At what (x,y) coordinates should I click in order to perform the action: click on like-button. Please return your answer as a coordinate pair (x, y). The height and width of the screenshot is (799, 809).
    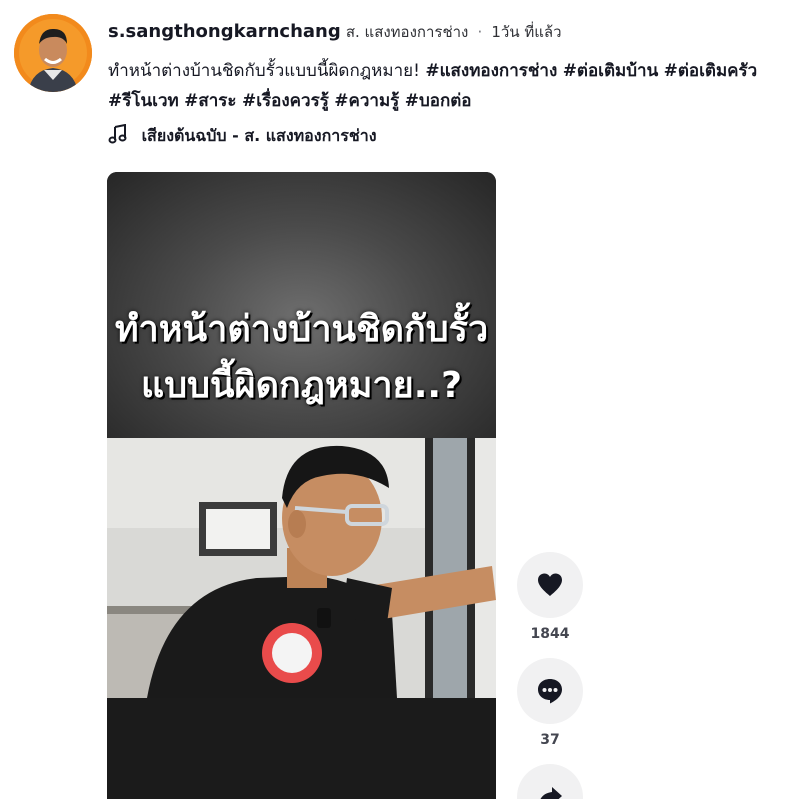
    Looking at the image, I should click on (550, 585).